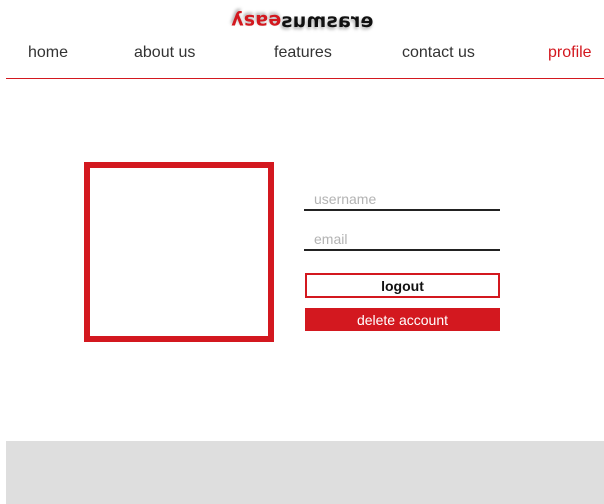  I want to click on nav-divider, so click(305, 78).